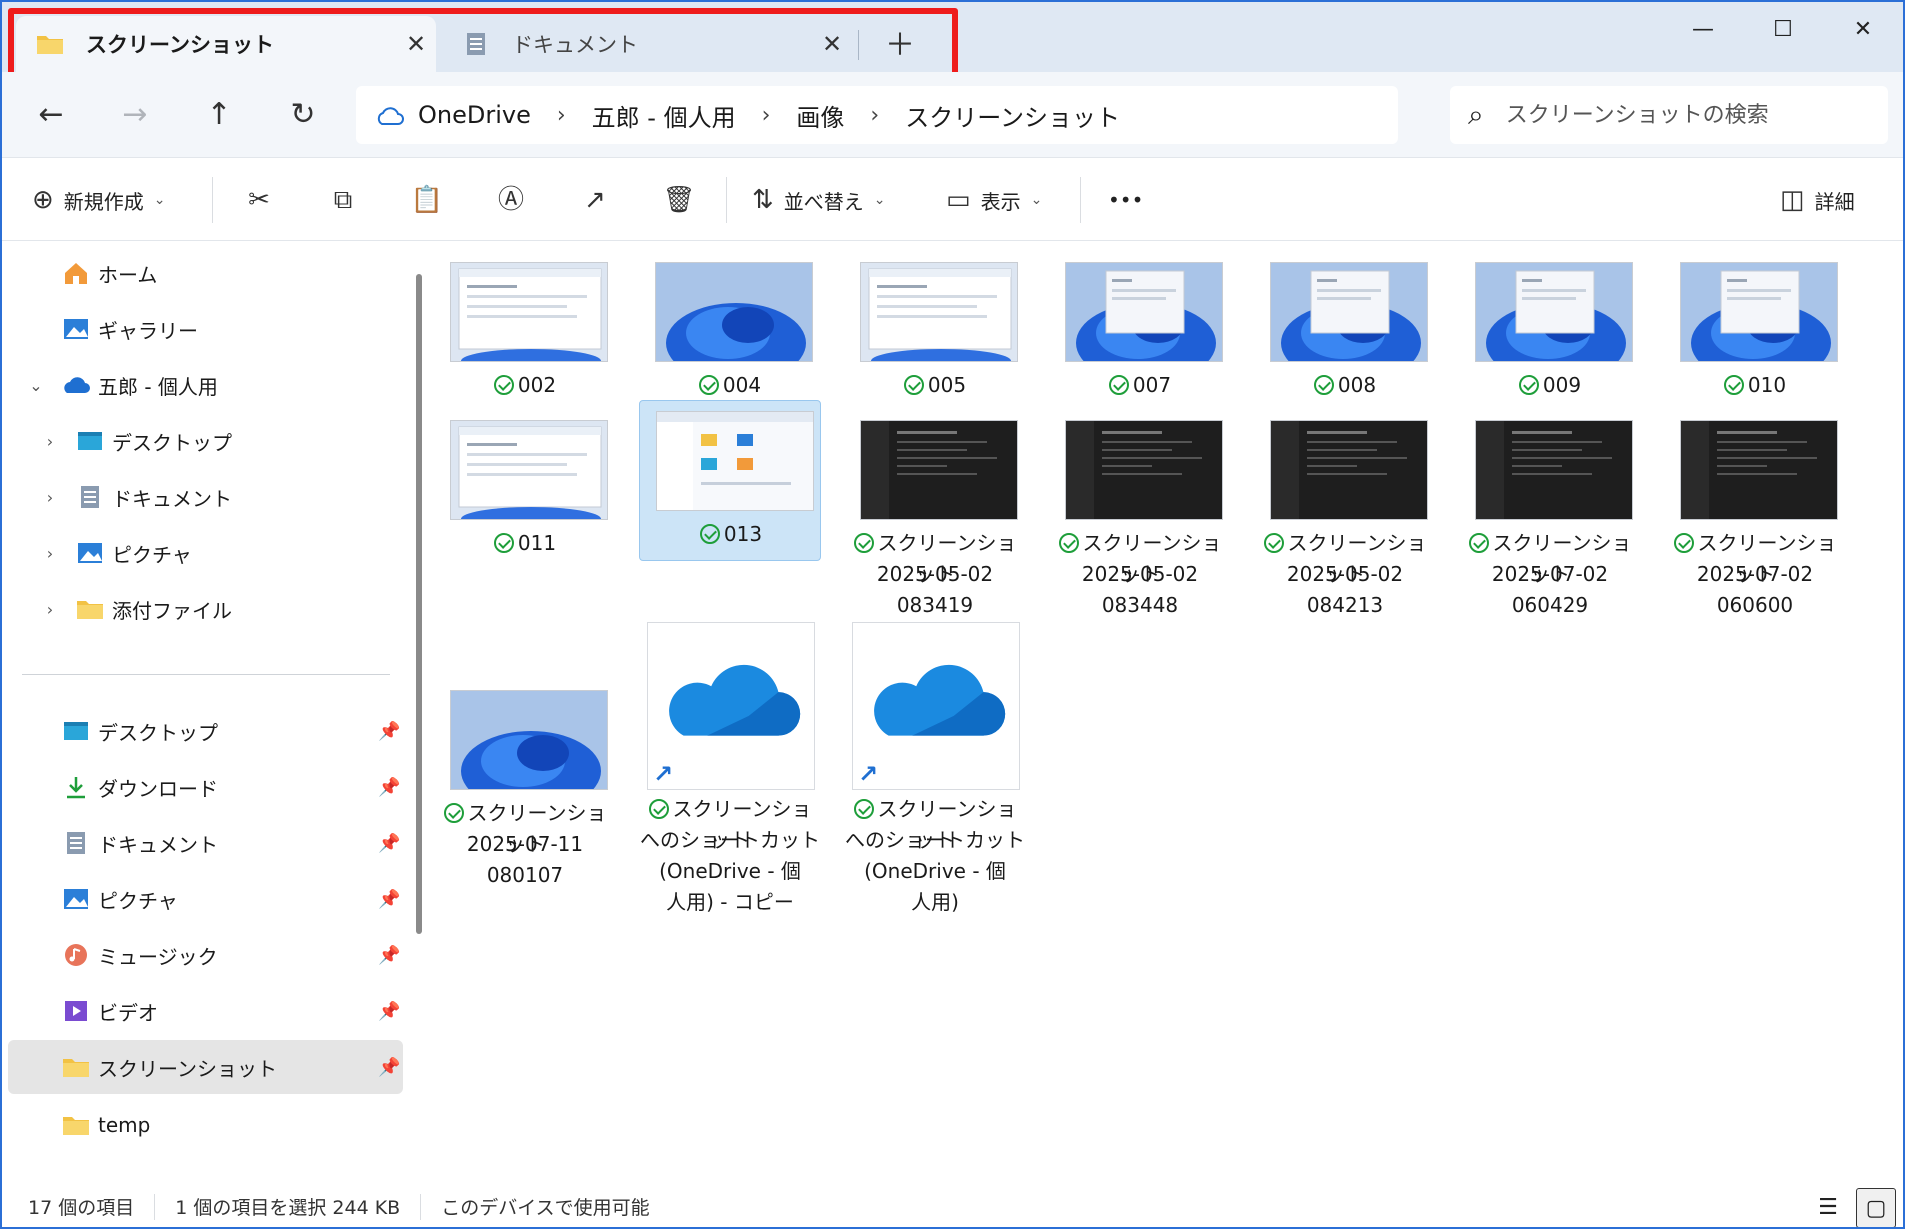 This screenshot has height=1229, width=1905. I want to click on cut-button: ✂, so click(259, 200).